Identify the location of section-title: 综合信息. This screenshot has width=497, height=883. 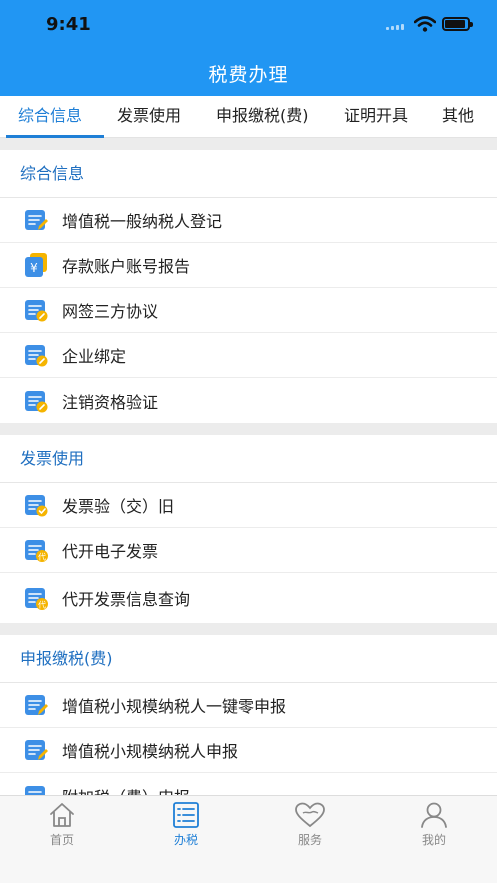
(248, 174).